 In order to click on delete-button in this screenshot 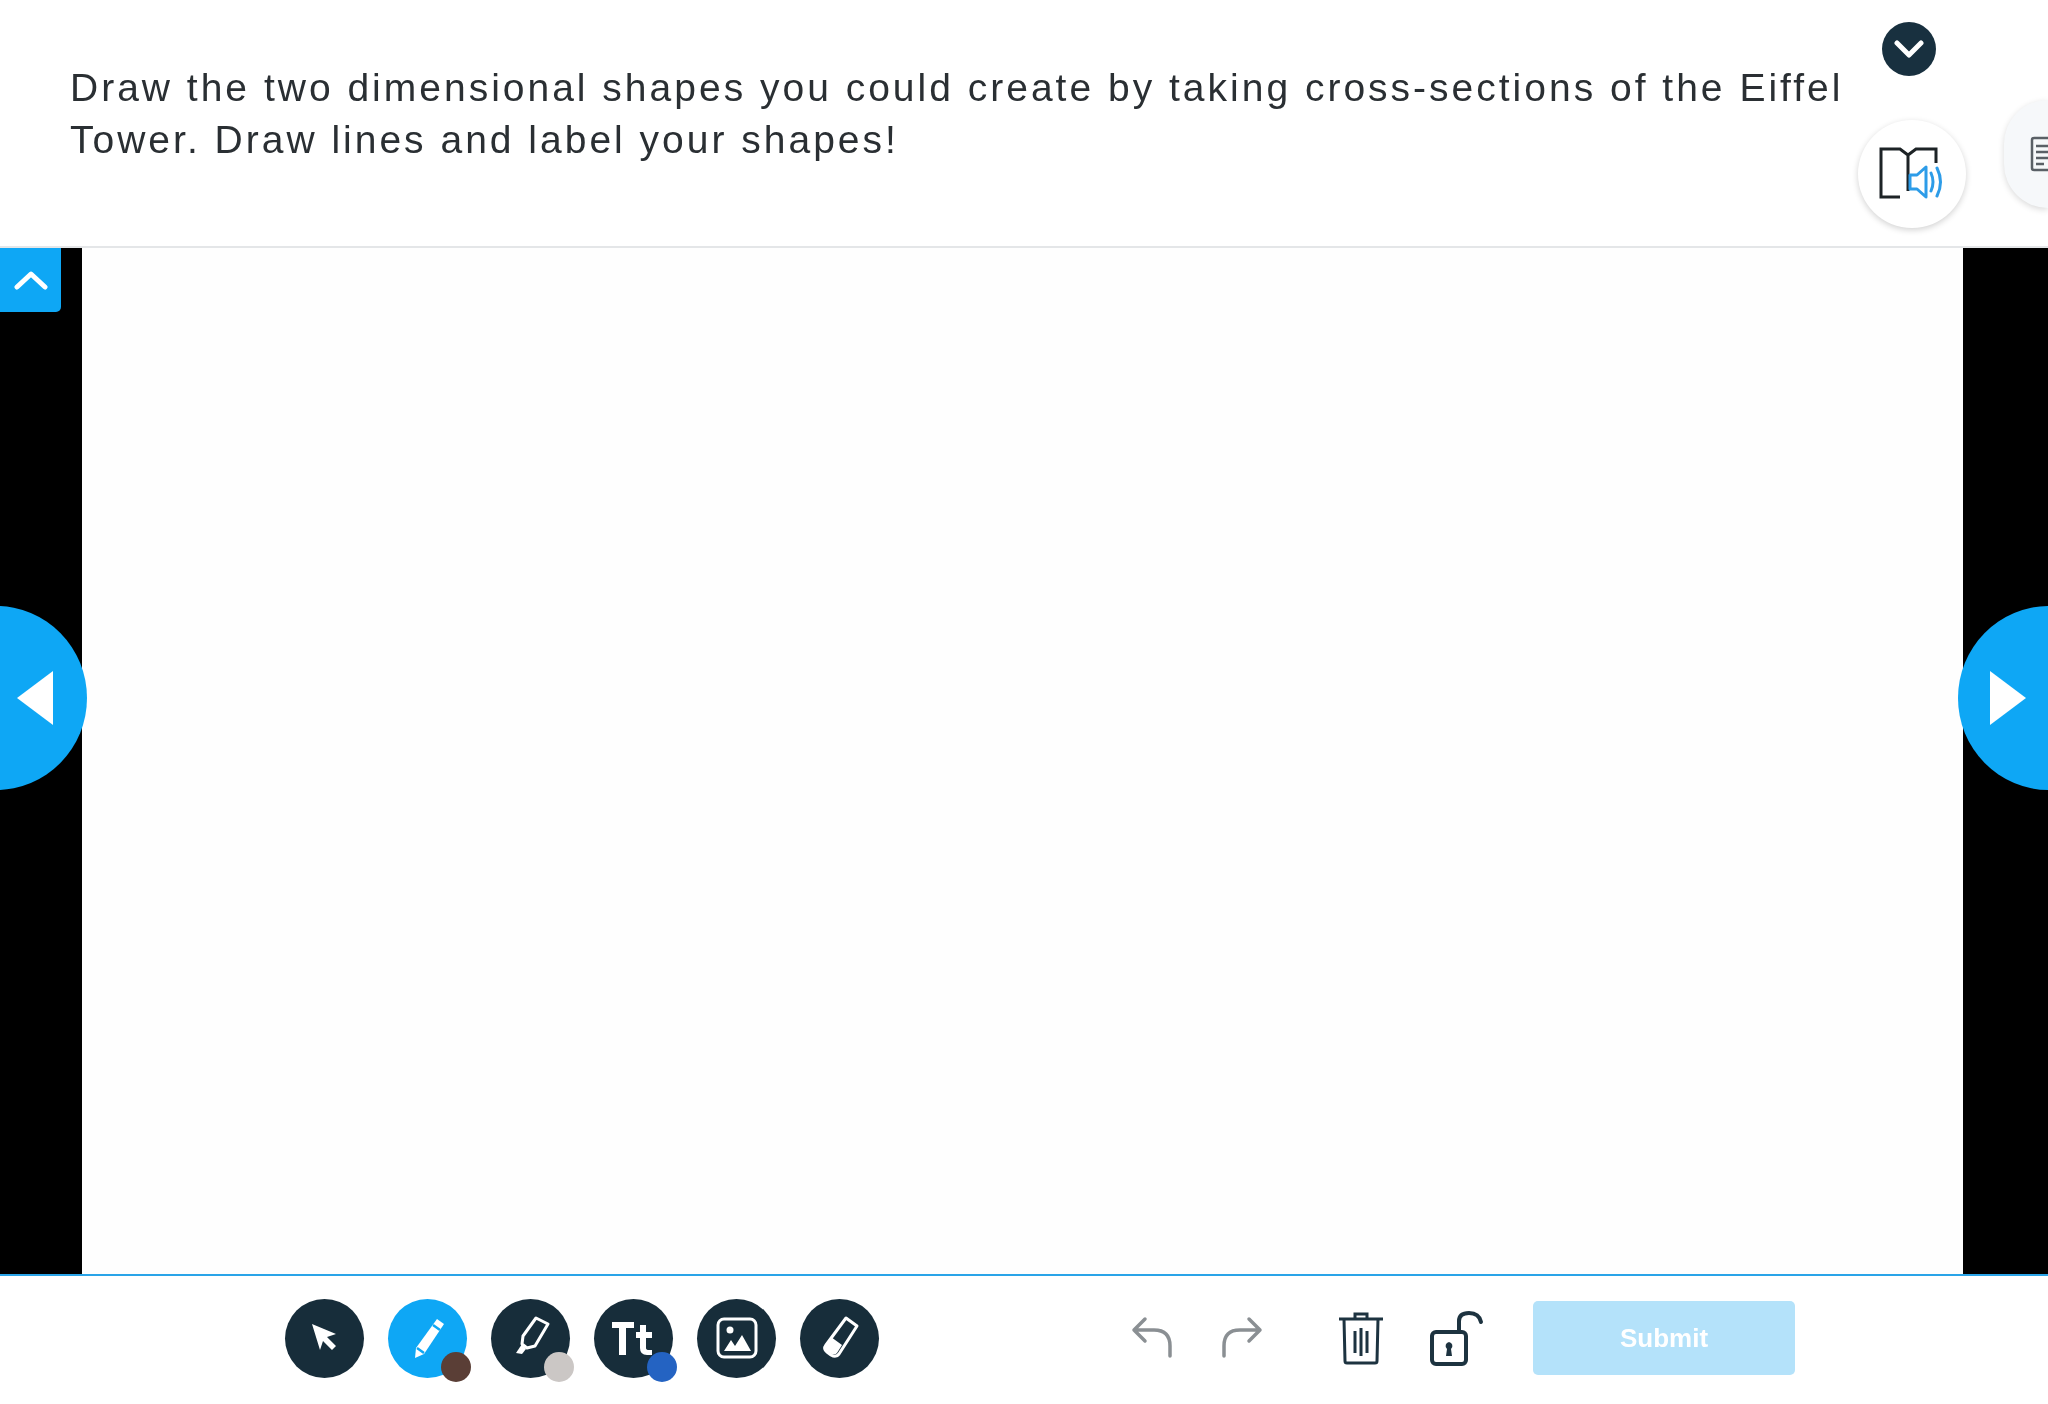, I will do `click(1361, 1338)`.